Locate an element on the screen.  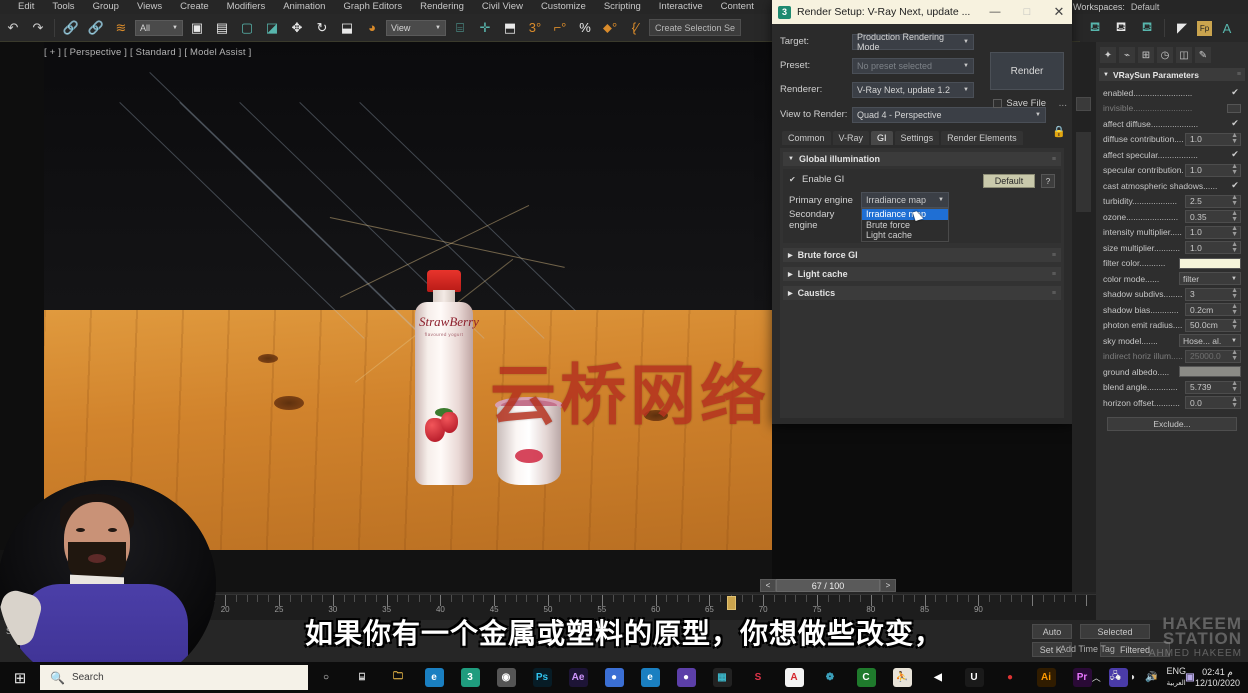
hierarchy-tab-icon: ⊞ is located at coordinates (1146, 55).